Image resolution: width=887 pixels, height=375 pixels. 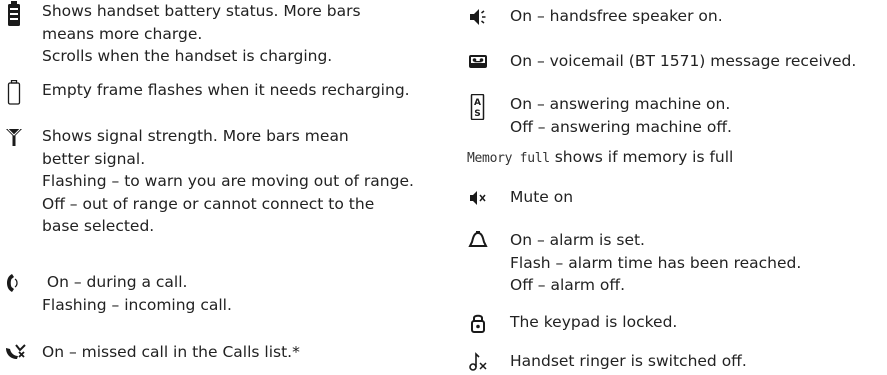 I want to click on answering-machine-icon: A S, so click(x=478, y=107).